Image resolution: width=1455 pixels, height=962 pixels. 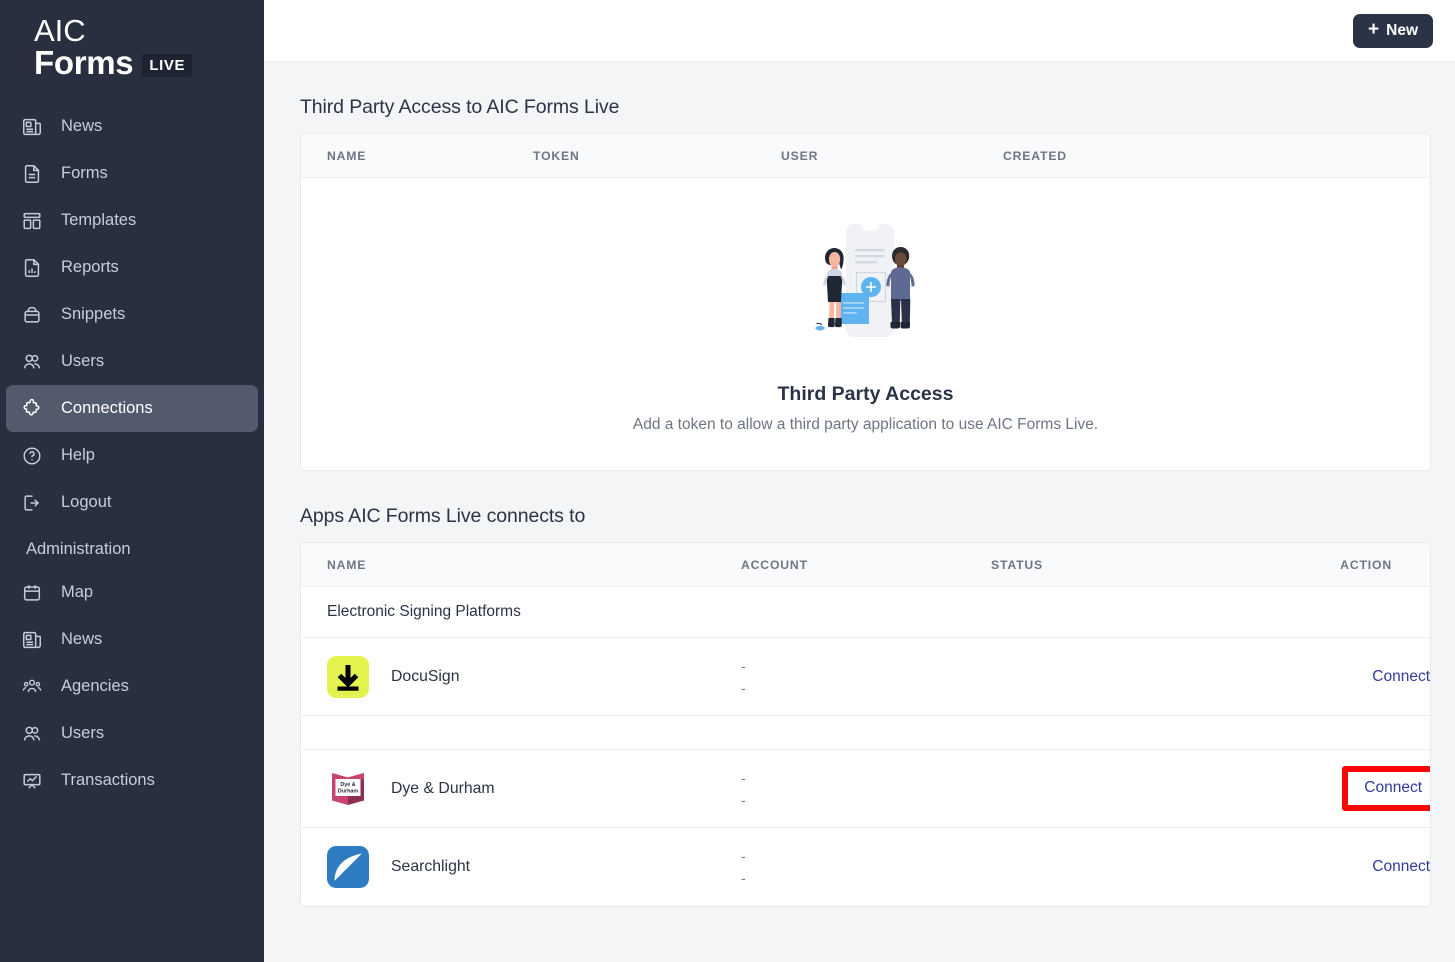 What do you see at coordinates (31, 455) in the screenshot?
I see `question-circle-icon` at bounding box center [31, 455].